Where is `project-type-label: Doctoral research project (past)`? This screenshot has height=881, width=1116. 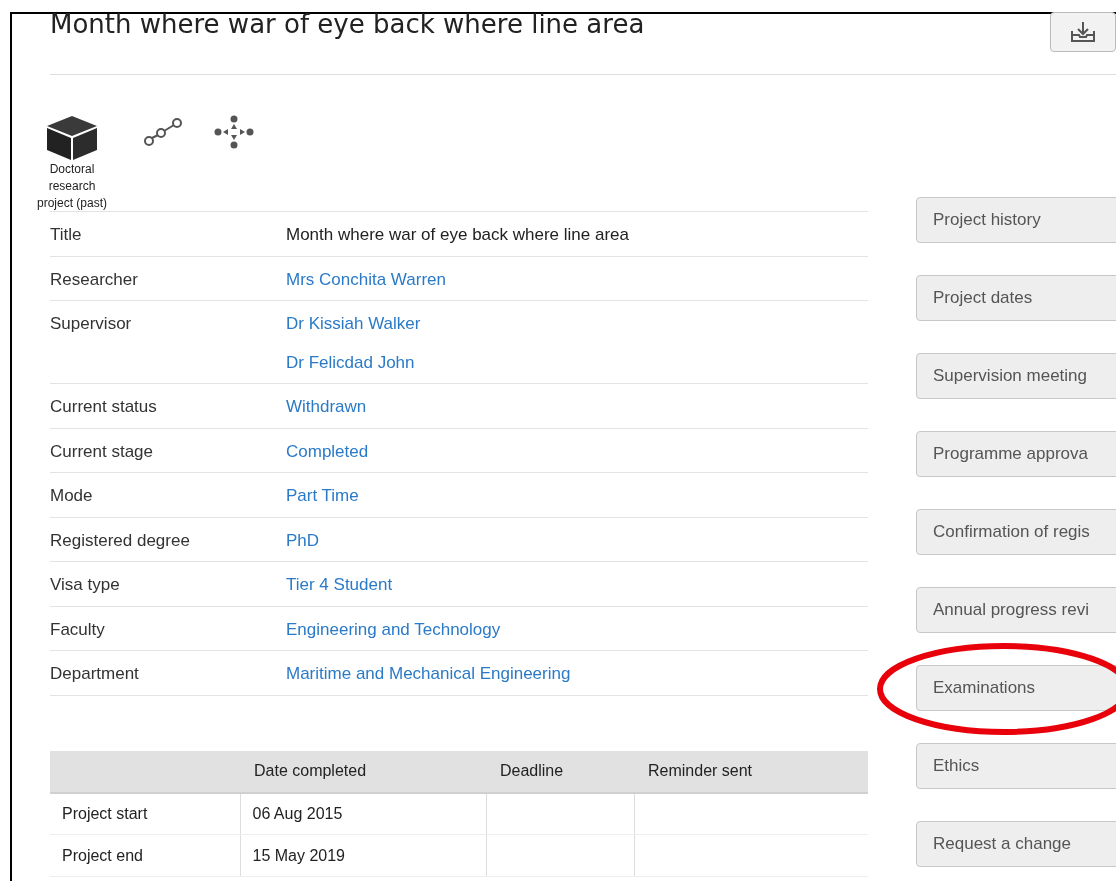 project-type-label: Doctoral research project (past) is located at coordinates (72, 186).